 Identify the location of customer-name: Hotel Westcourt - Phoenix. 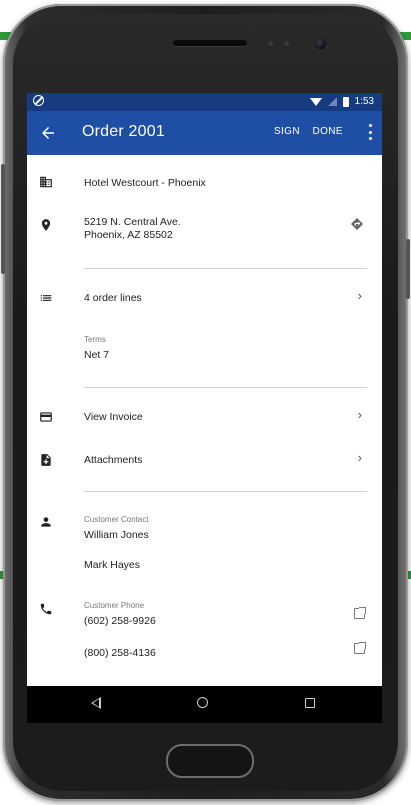
(145, 183).